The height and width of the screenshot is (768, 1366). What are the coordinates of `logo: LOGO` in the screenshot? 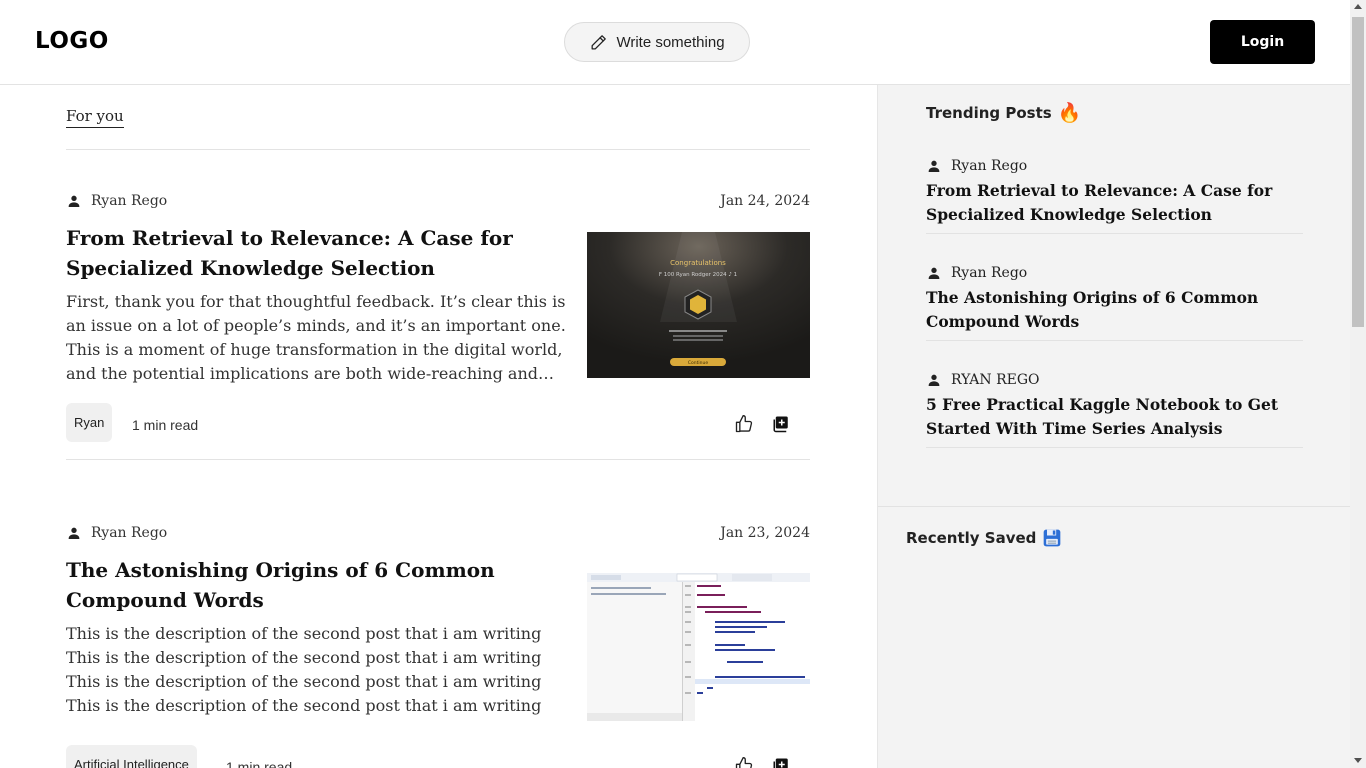 It's located at (72, 41).